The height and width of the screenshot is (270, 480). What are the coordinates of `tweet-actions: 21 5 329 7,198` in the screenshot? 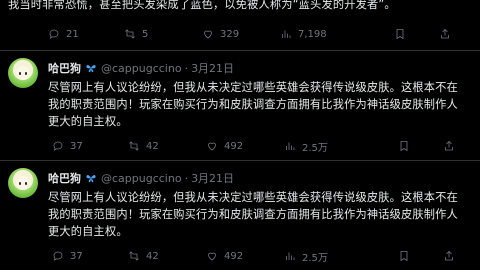 It's located at (260, 34).